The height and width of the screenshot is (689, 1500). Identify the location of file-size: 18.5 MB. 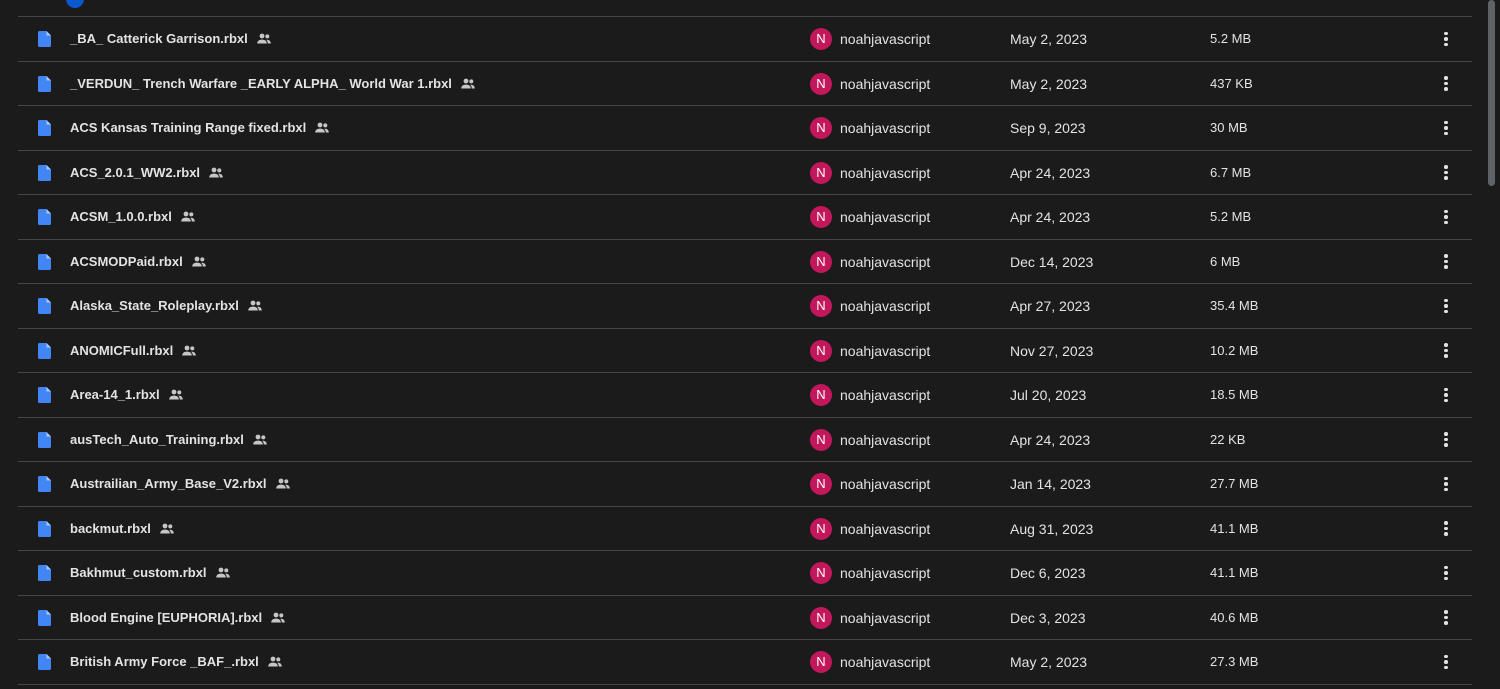
(1234, 394).